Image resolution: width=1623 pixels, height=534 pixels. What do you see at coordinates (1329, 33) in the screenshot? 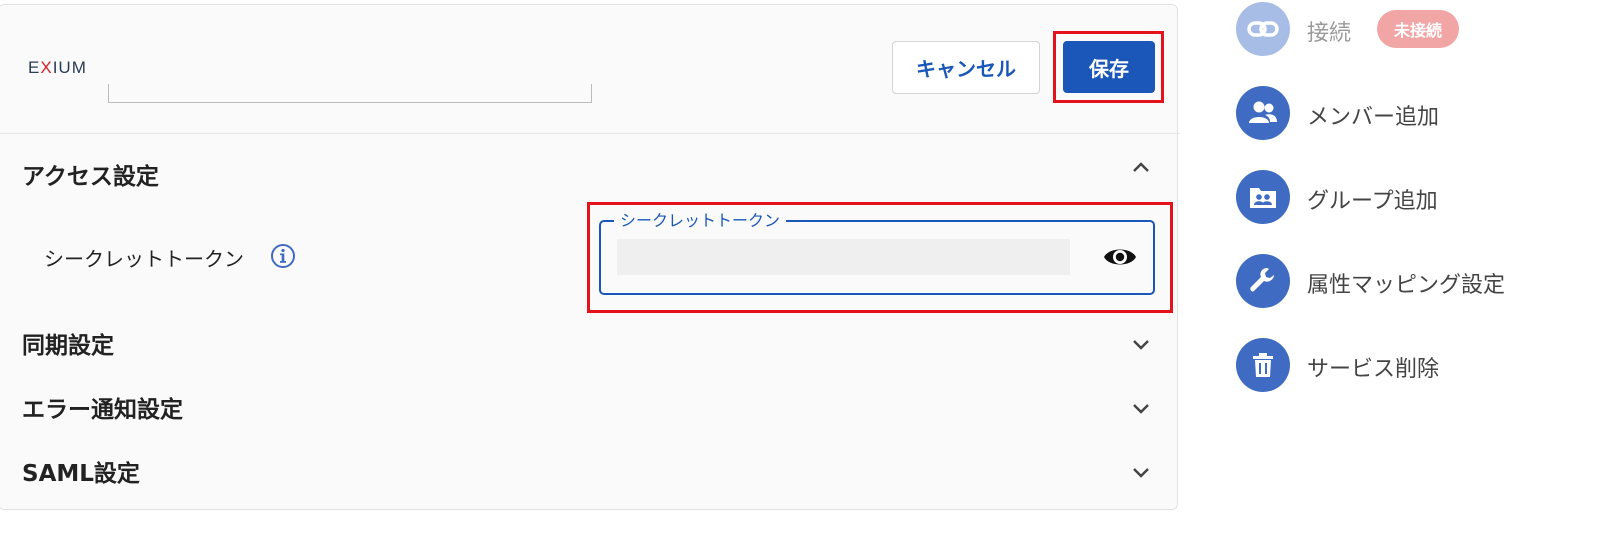
I see `sidebar-item-label: 接続` at bounding box center [1329, 33].